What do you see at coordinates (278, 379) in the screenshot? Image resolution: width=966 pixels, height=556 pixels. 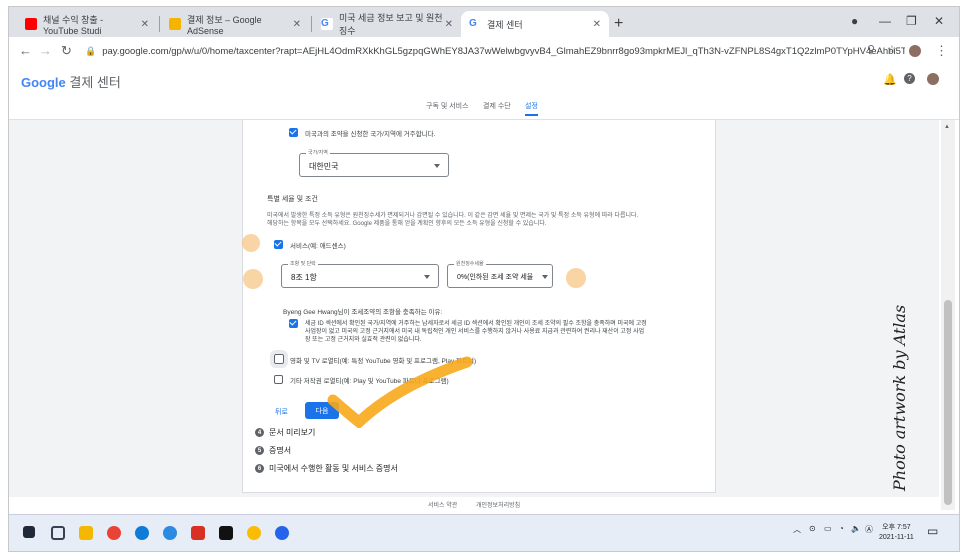 I see `other-royalty-checkbox` at bounding box center [278, 379].